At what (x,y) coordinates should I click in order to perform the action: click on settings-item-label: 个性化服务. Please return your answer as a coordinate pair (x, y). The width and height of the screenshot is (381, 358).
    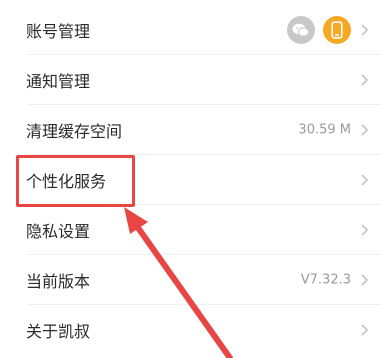
    Looking at the image, I should click on (66, 181).